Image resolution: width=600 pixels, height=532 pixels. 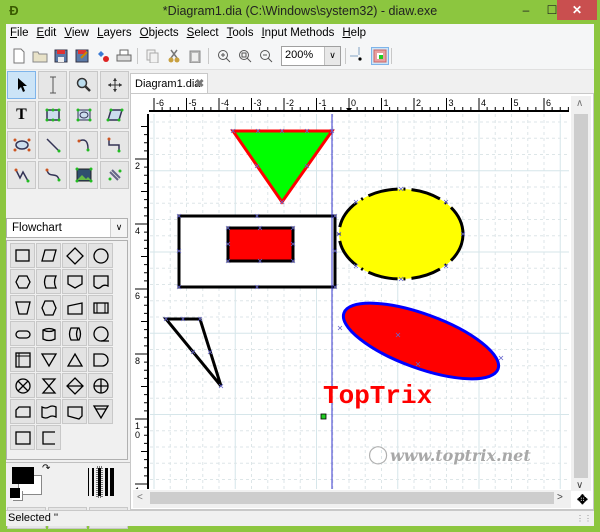 What do you see at coordinates (74, 255) in the screenshot?
I see `shape-diamond` at bounding box center [74, 255].